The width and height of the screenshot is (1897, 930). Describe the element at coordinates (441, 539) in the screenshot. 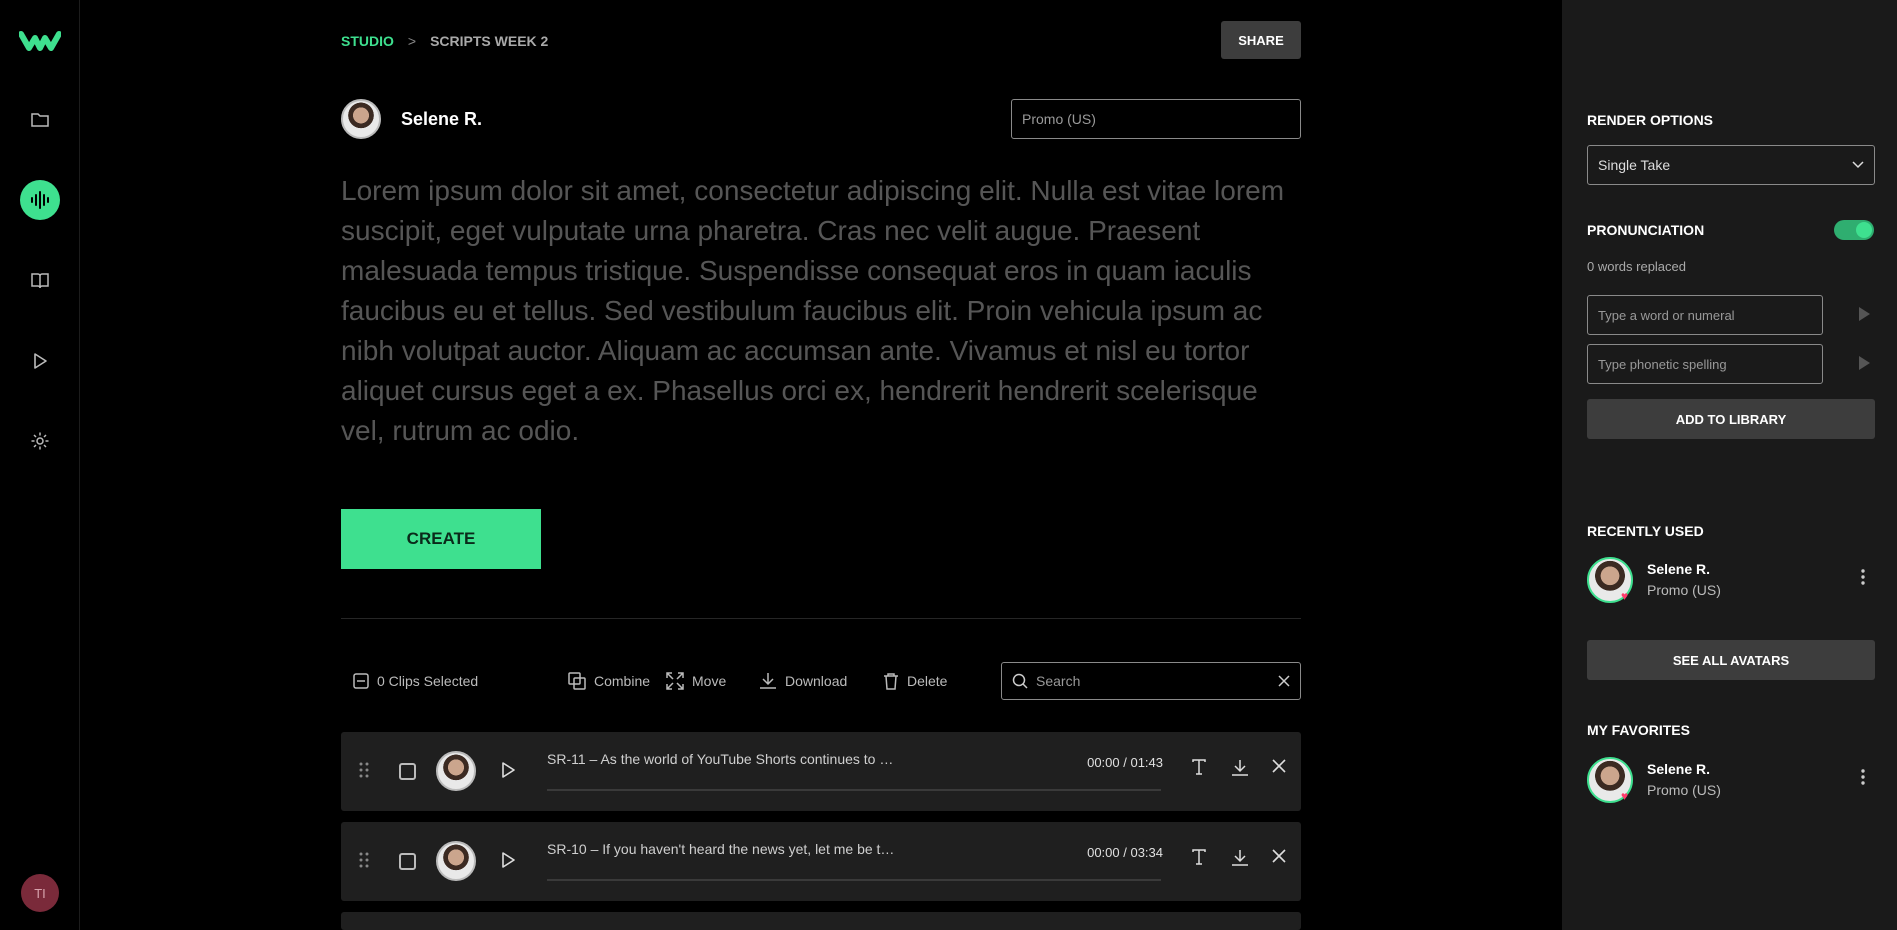

I see `create-button: CREATE` at that location.